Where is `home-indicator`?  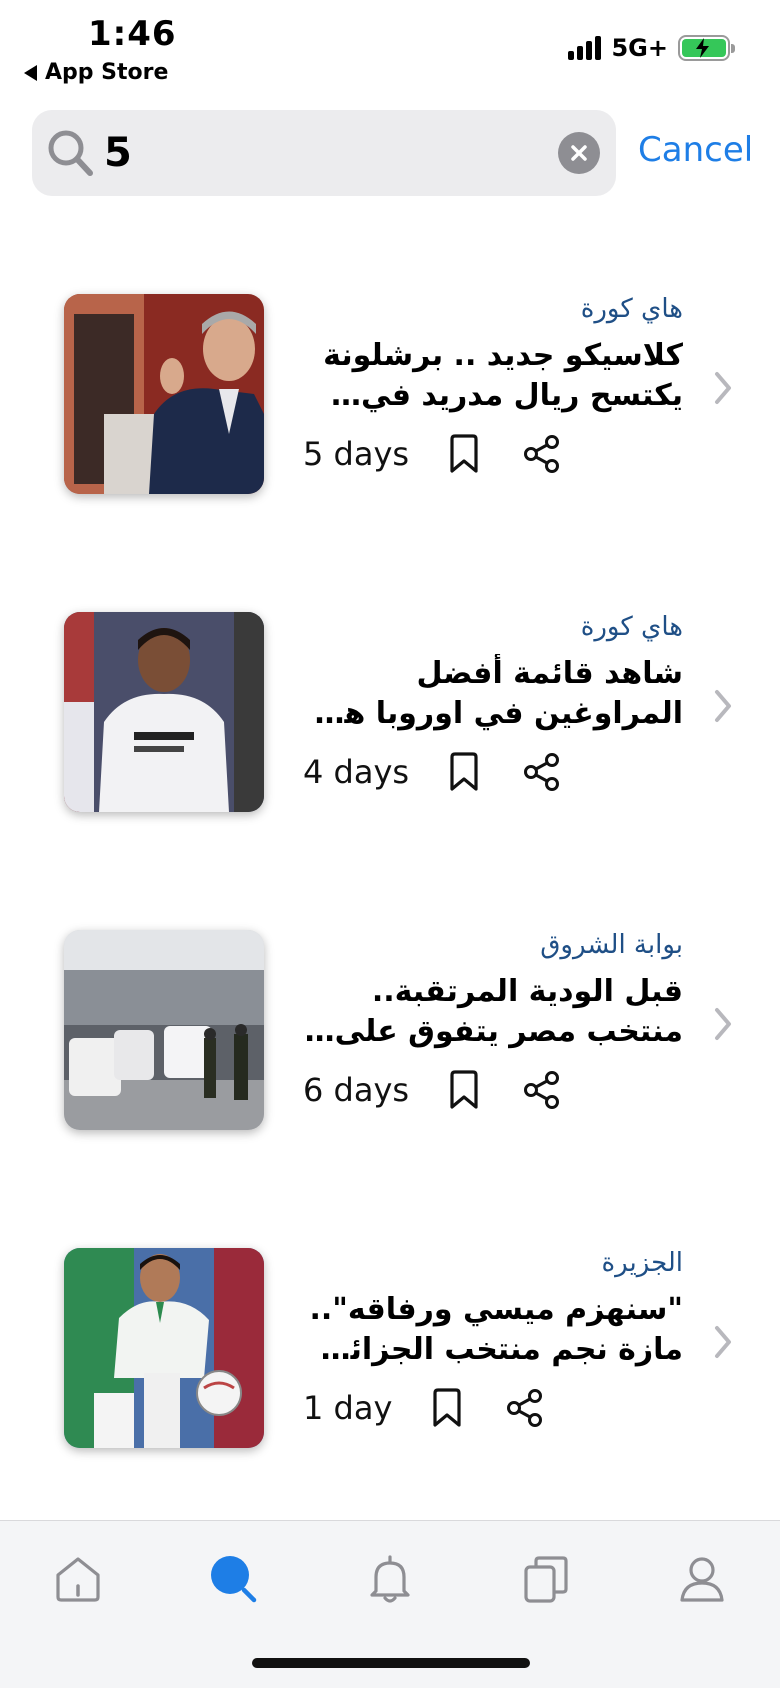 home-indicator is located at coordinates (391, 1663).